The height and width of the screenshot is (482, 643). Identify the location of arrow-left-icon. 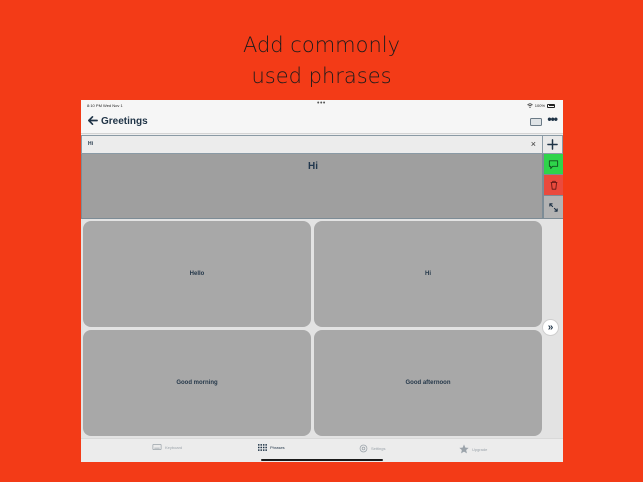
(93, 120).